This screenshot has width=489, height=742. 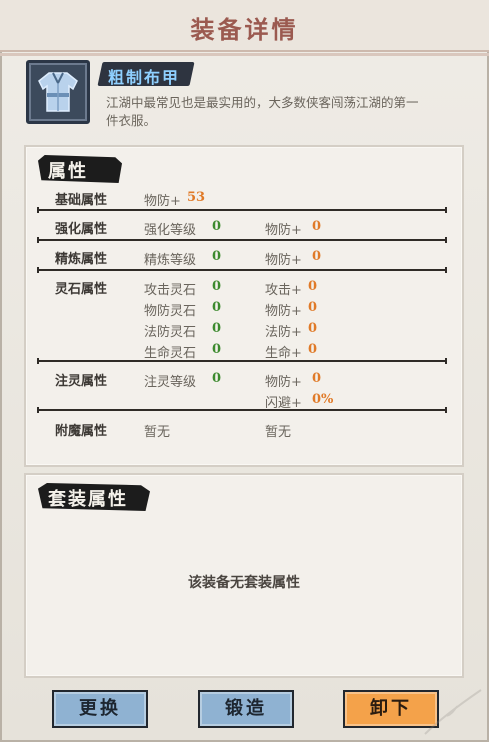 I want to click on enhance-stat-value: 0, so click(x=317, y=226).